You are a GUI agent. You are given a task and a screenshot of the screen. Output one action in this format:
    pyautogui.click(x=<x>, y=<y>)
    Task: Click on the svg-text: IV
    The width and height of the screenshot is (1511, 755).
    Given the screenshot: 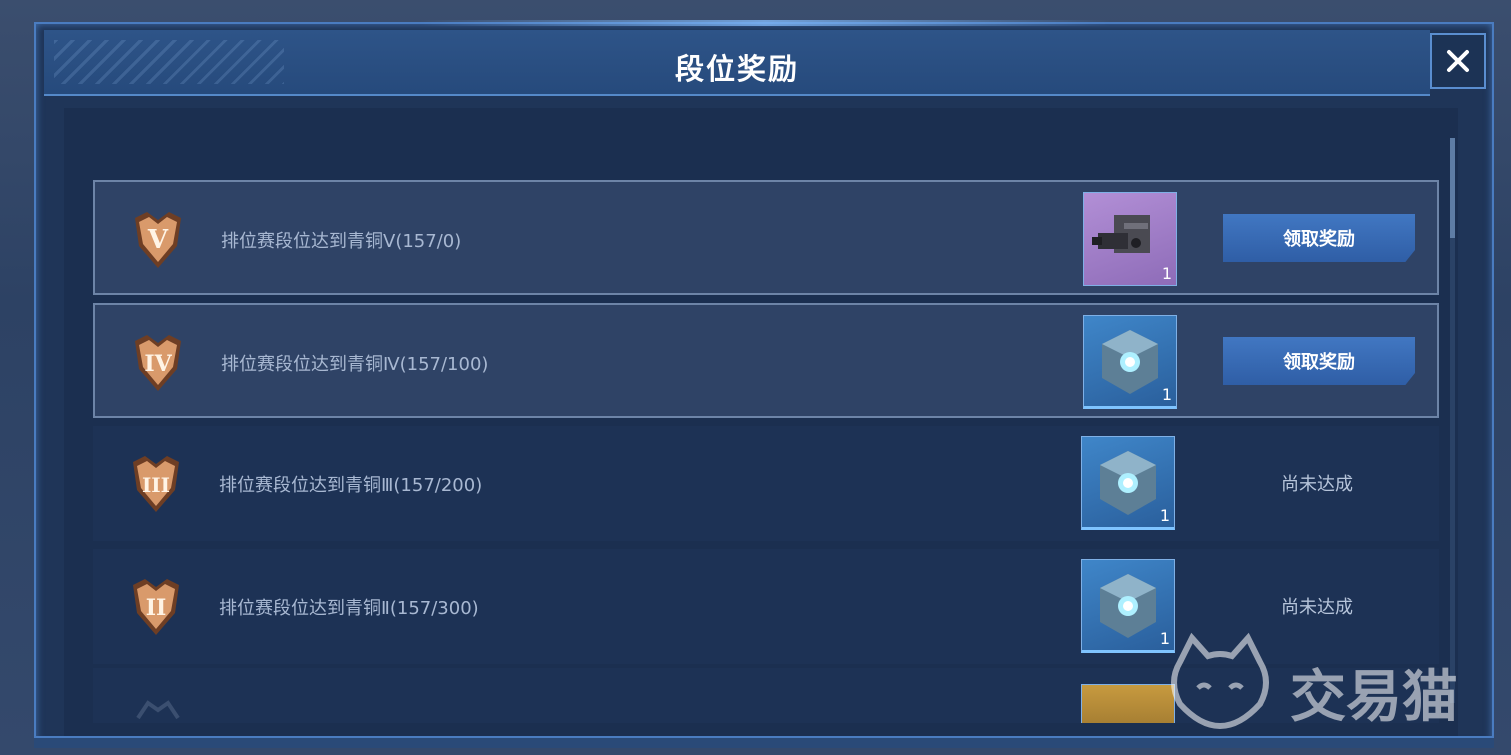 What is the action you would take?
    pyautogui.click(x=158, y=364)
    